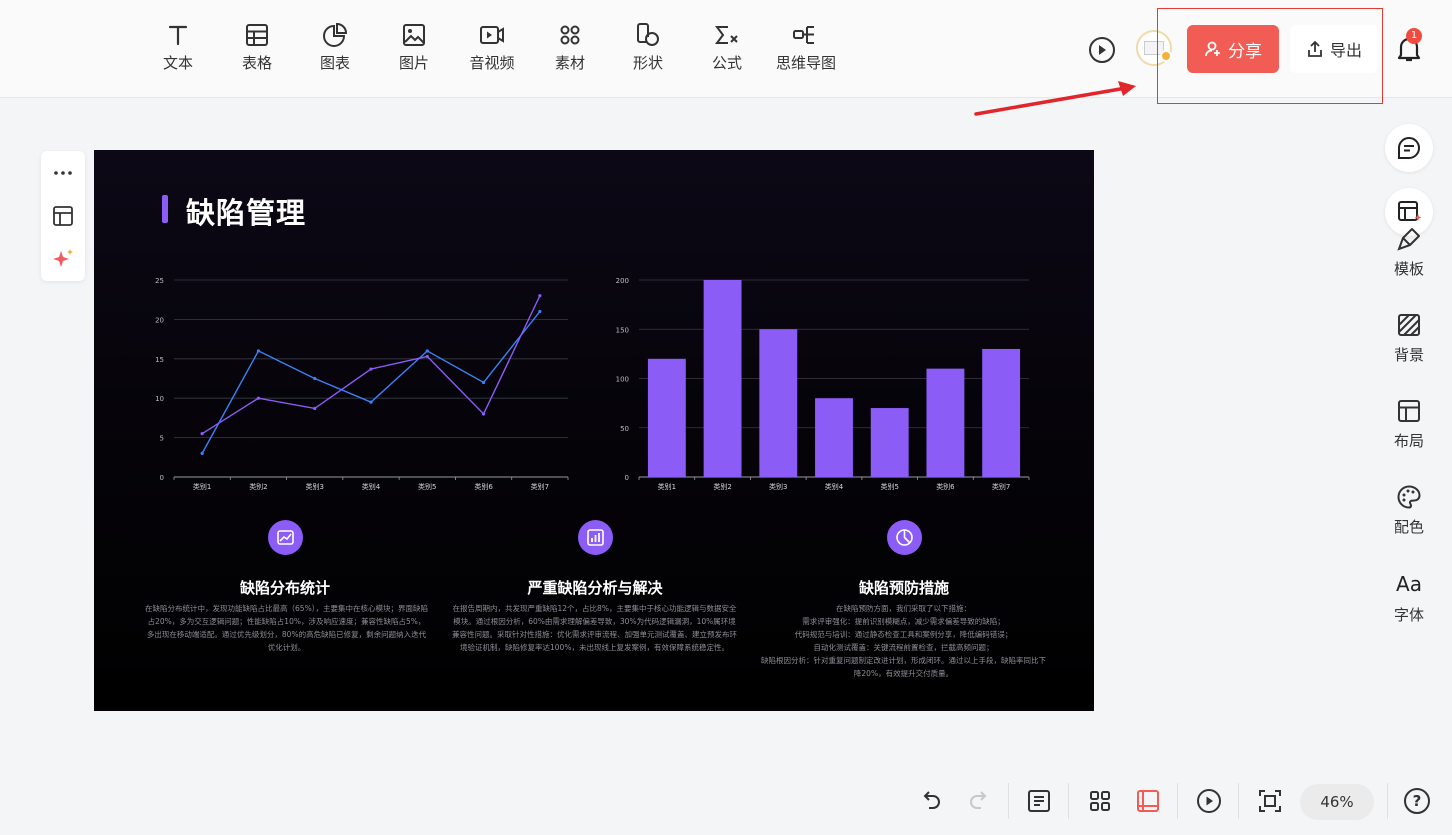 The image size is (1452, 835). Describe the element at coordinates (63, 259) in the screenshot. I see `ai-sparkle-icon` at that location.